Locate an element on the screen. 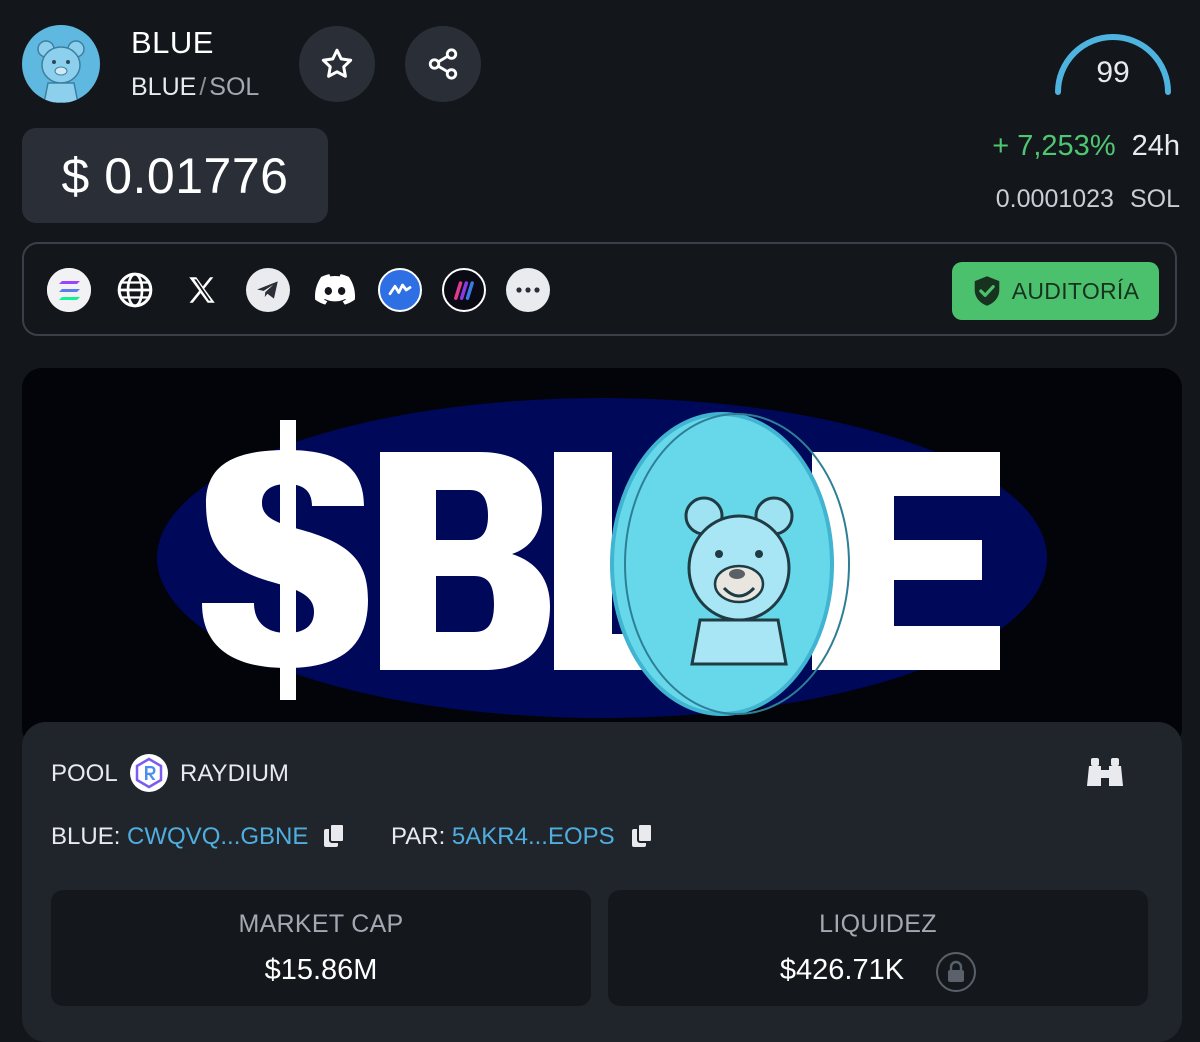  moontok-icon is located at coordinates (464, 290).